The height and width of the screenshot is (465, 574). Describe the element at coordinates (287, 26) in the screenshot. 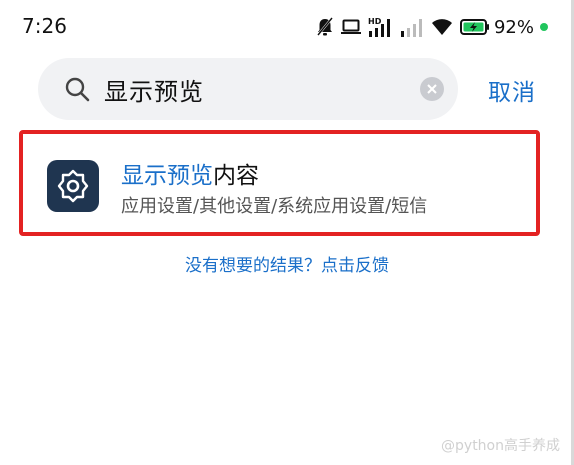

I see `status-bar: 7:26 HD 92%` at that location.